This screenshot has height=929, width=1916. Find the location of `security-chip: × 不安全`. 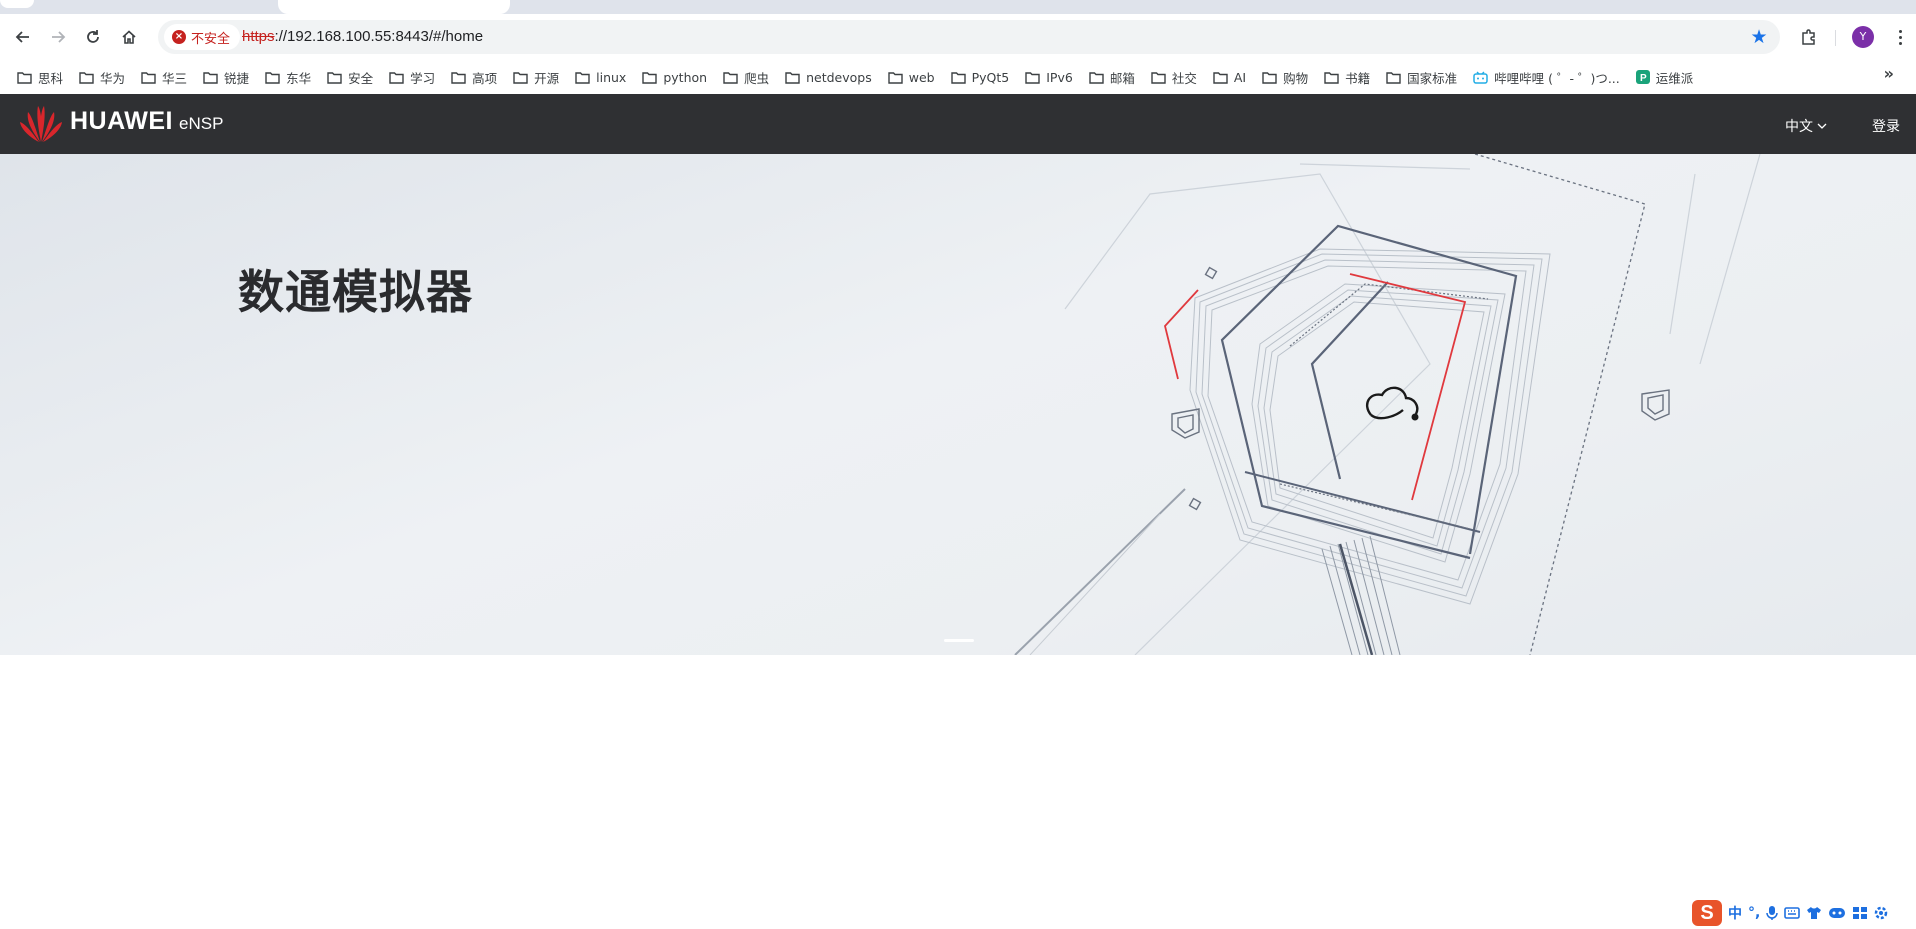

security-chip: × 不安全 is located at coordinates (202, 37).